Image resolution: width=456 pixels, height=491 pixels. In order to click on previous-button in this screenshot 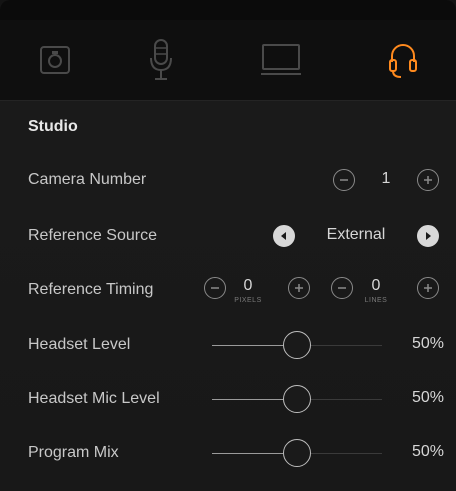, I will do `click(284, 236)`.